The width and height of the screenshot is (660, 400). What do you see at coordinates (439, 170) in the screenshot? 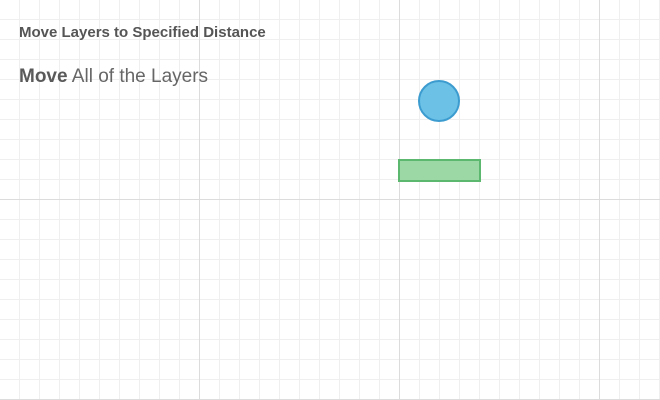
I see `rectangle-layer` at bounding box center [439, 170].